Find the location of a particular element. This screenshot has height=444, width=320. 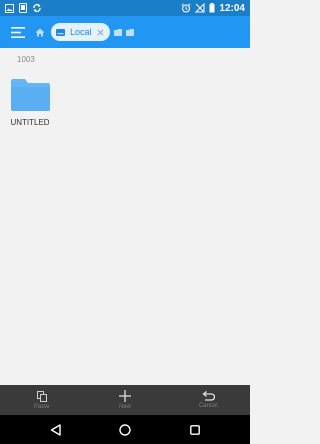

home-icon is located at coordinates (40, 32).